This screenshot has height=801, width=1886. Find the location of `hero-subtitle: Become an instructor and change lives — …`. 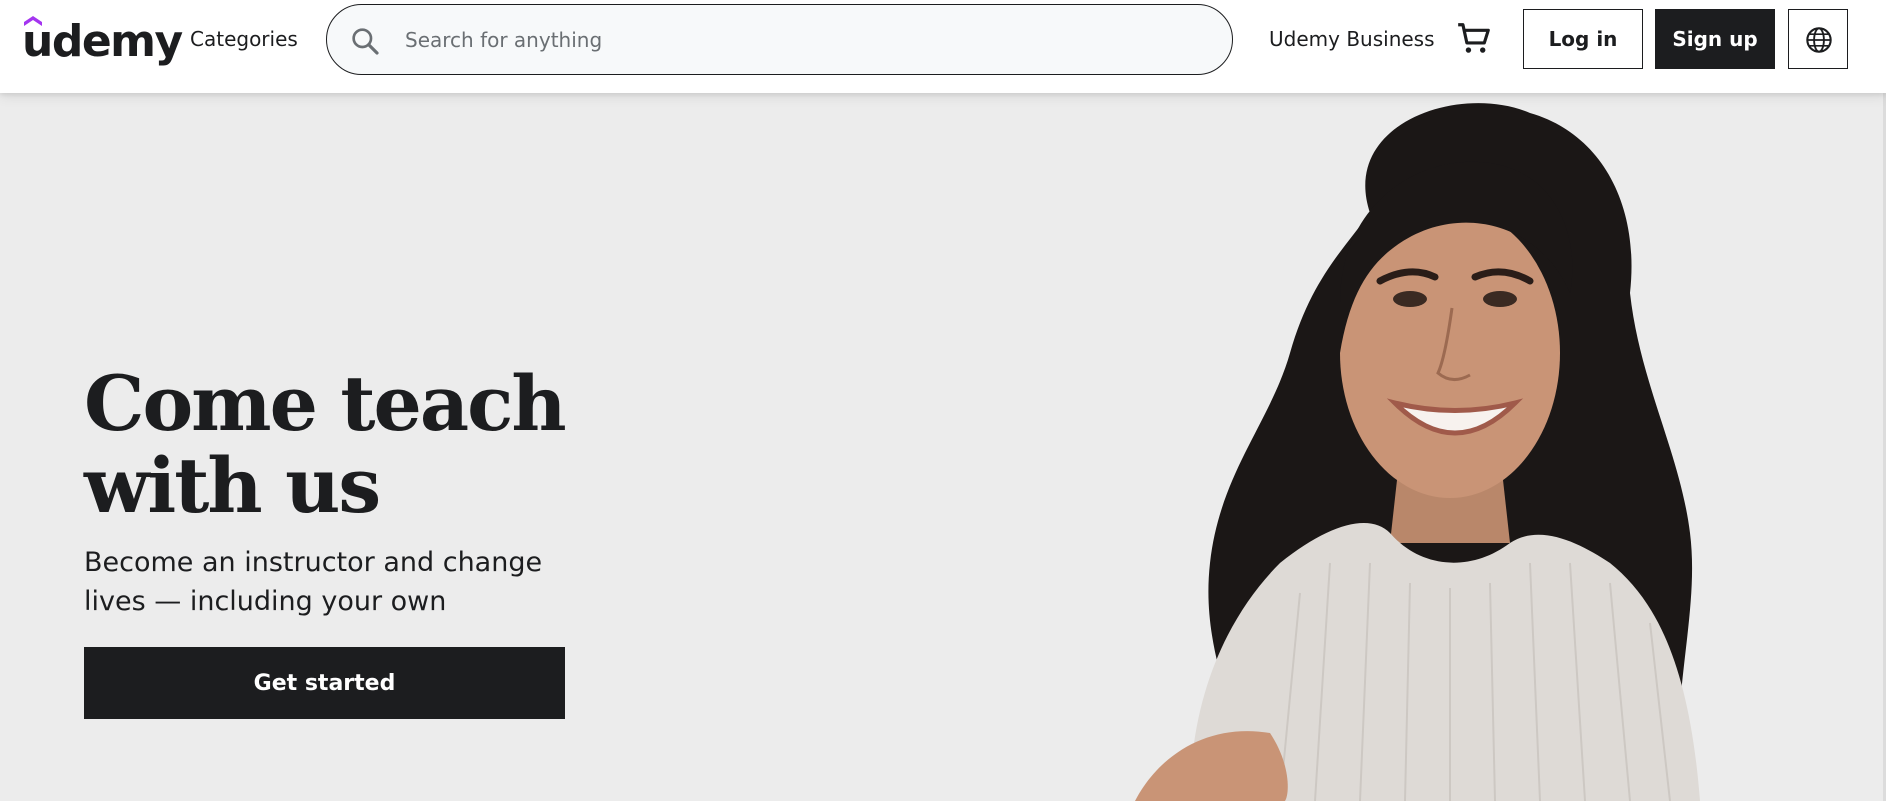

hero-subtitle: Become an instructor and change lives — … is located at coordinates (313, 582).